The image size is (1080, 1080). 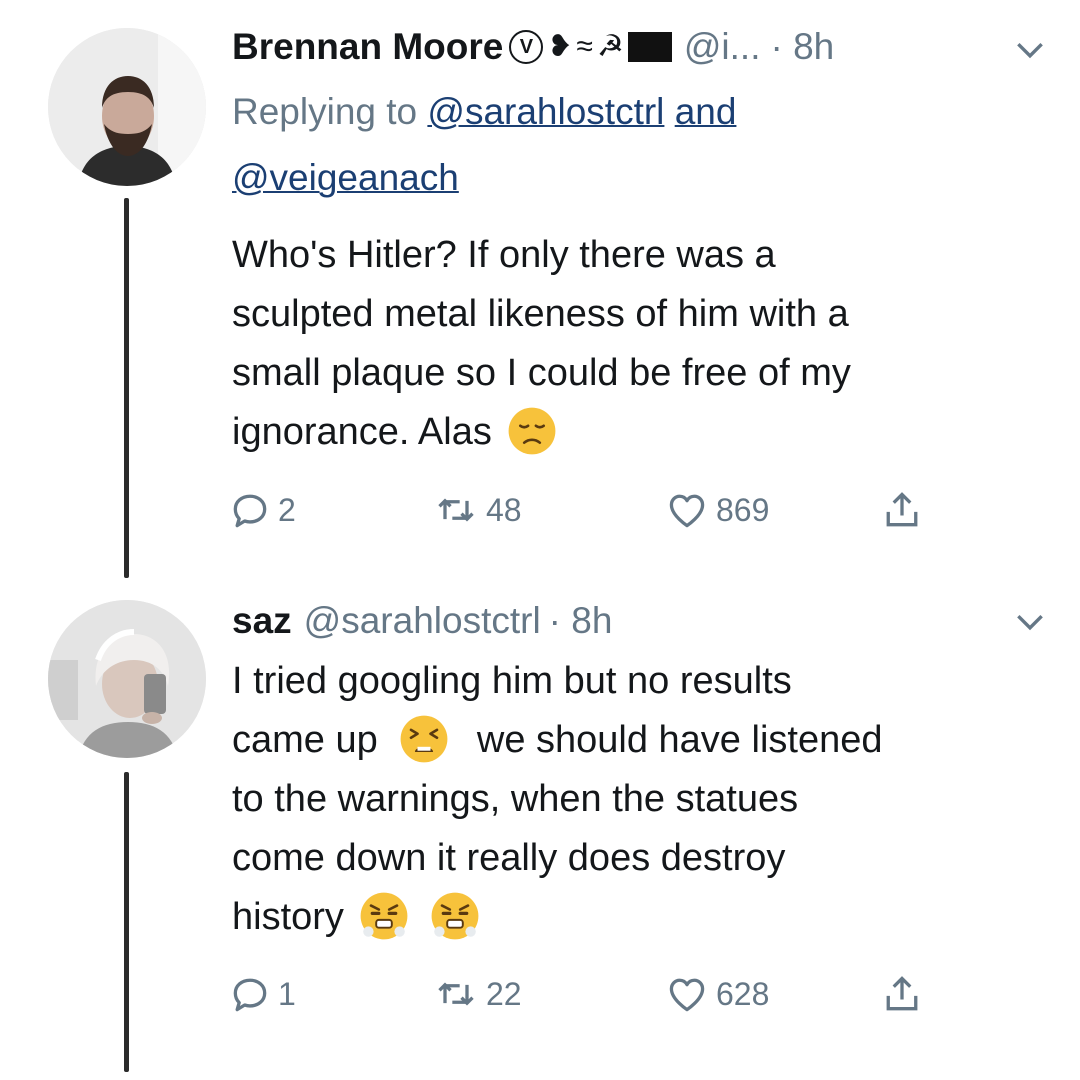 What do you see at coordinates (325, 111) in the screenshot?
I see `replying-prefix: Replying to` at bounding box center [325, 111].